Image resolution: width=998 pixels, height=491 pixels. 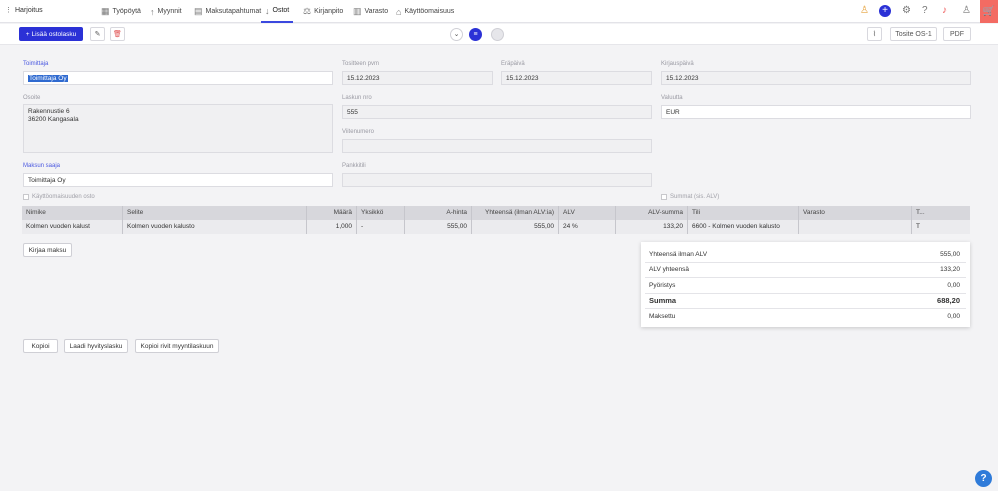 What do you see at coordinates (587, 213) in the screenshot?
I see `column-header: ALV` at bounding box center [587, 213].